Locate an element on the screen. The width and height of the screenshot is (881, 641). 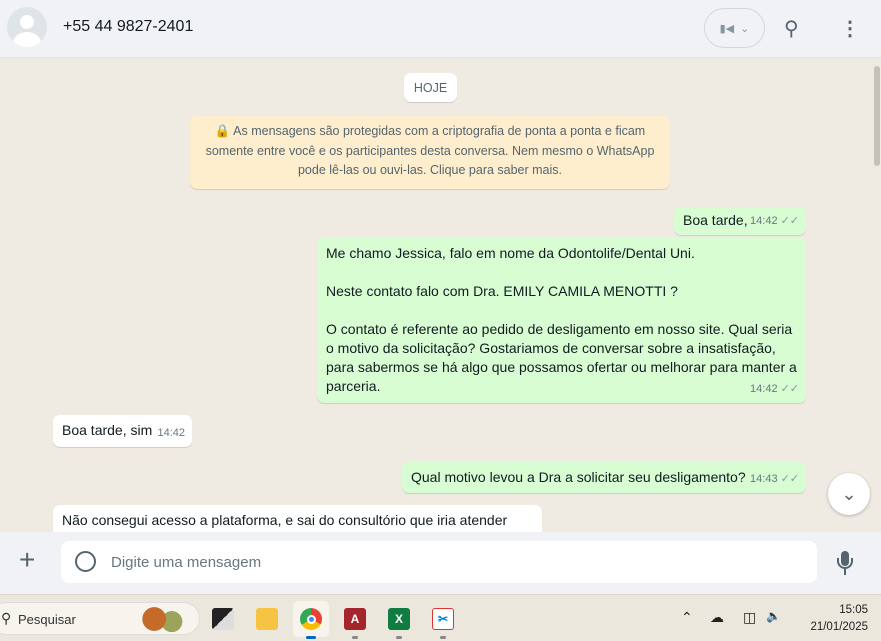
video-call-button: ▮◀ ⌄ is located at coordinates (734, 28).